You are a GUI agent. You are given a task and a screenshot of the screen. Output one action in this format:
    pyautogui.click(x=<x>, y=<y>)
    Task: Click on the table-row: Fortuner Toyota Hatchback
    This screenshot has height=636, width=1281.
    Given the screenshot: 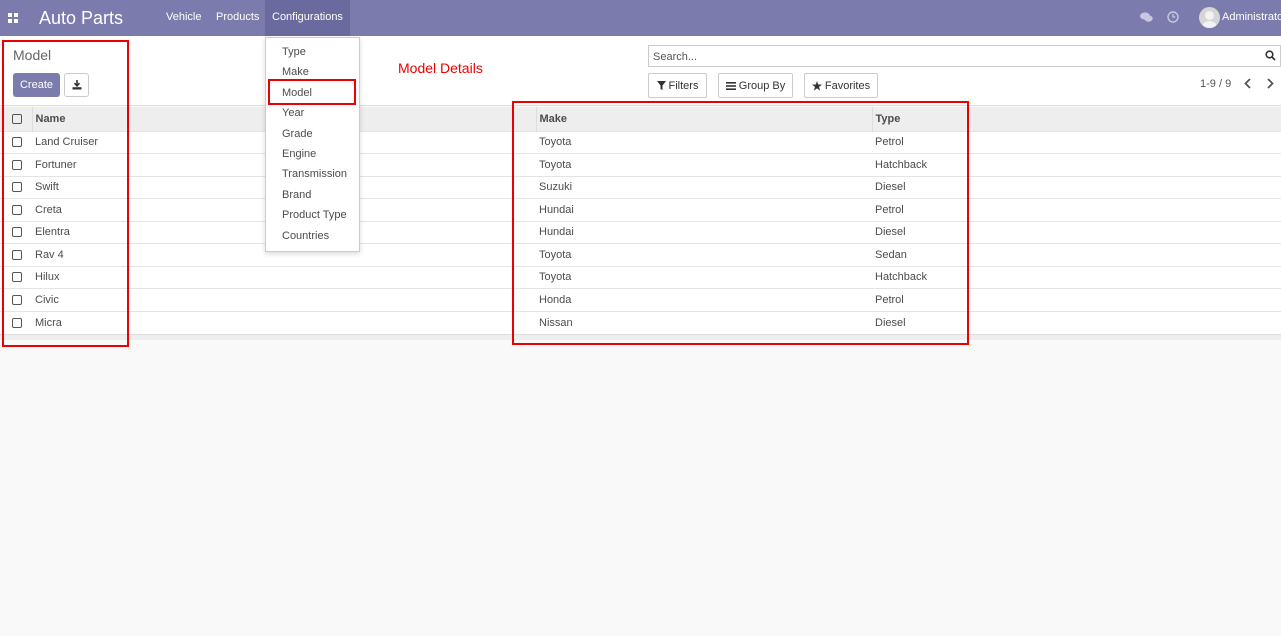 What is the action you would take?
    pyautogui.click(x=640, y=164)
    